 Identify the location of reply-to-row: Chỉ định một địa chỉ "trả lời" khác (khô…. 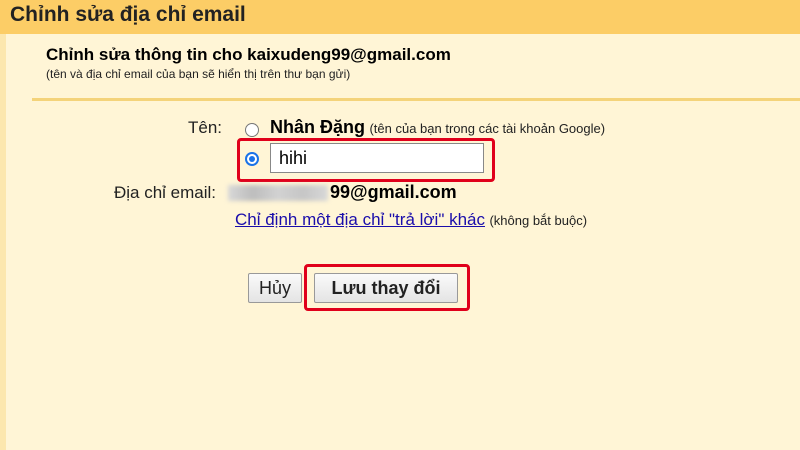
(411, 220).